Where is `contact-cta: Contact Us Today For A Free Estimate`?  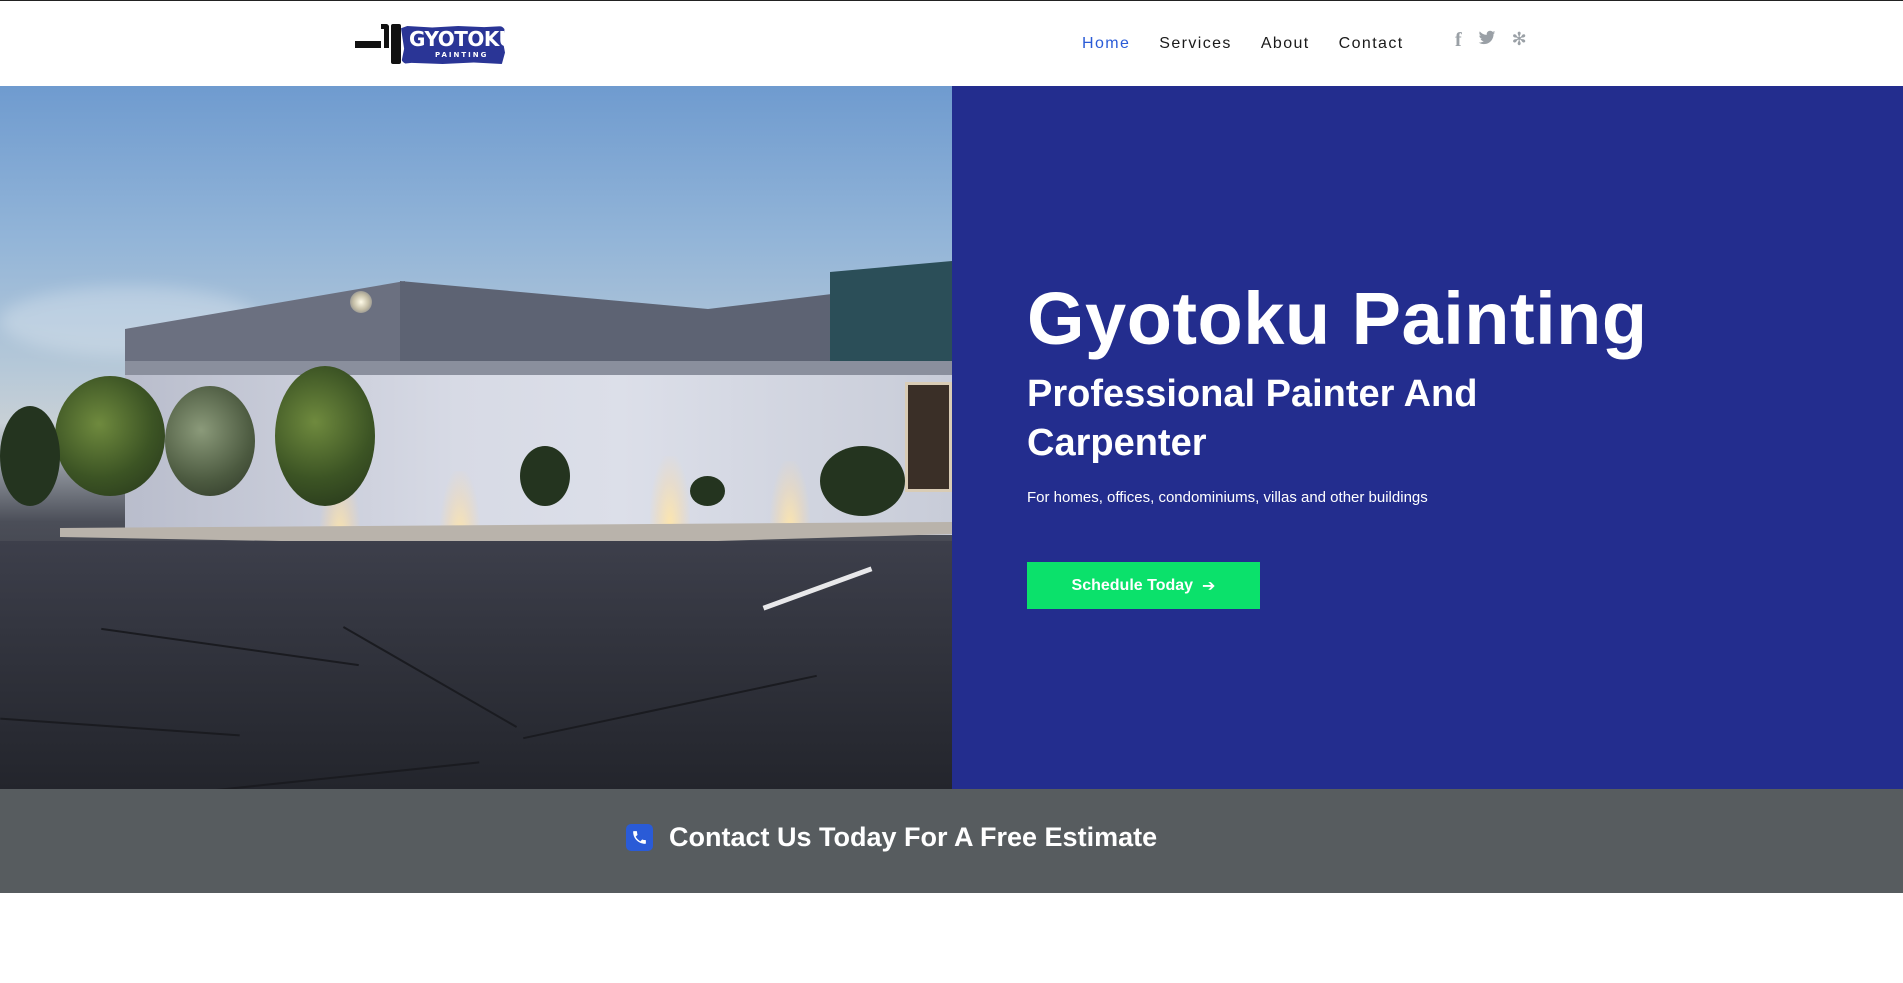
contact-cta: Contact Us Today For A Free Estimate is located at coordinates (891, 837).